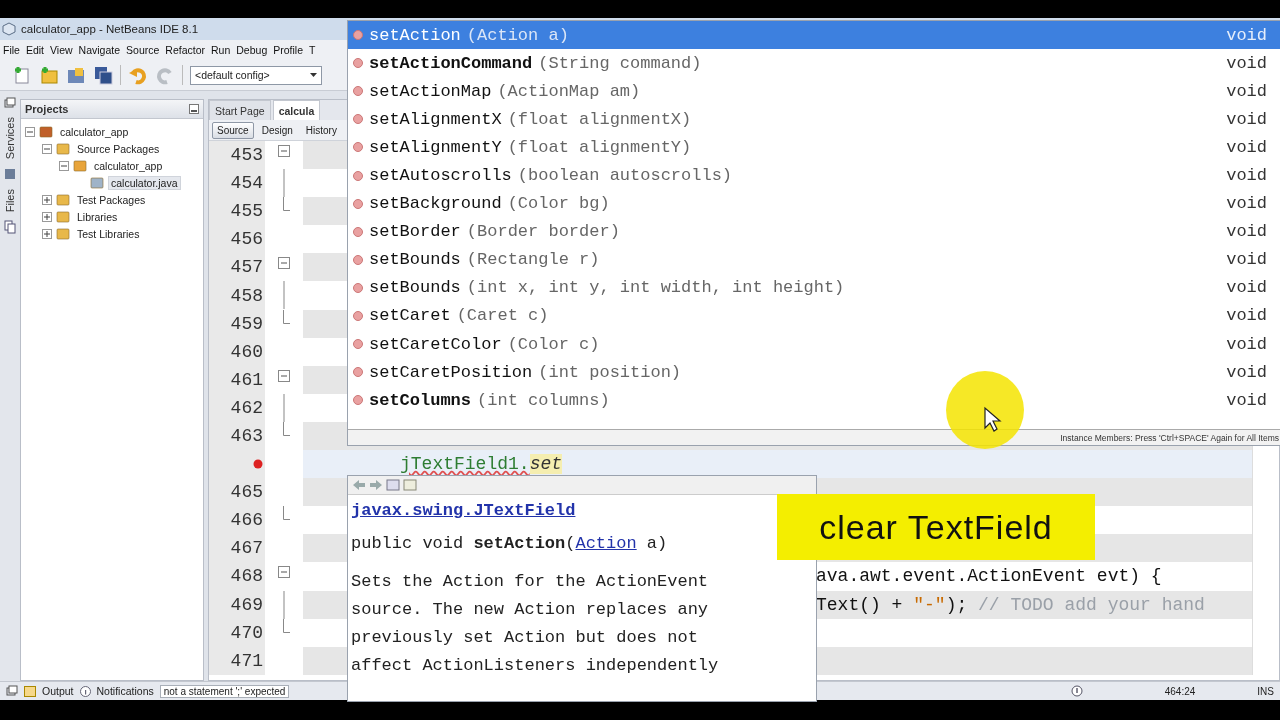 The width and height of the screenshot is (1280, 720). Describe the element at coordinates (110, 29) in the screenshot. I see `window-title: calculator_app - NetBeans IDE 8.1` at that location.